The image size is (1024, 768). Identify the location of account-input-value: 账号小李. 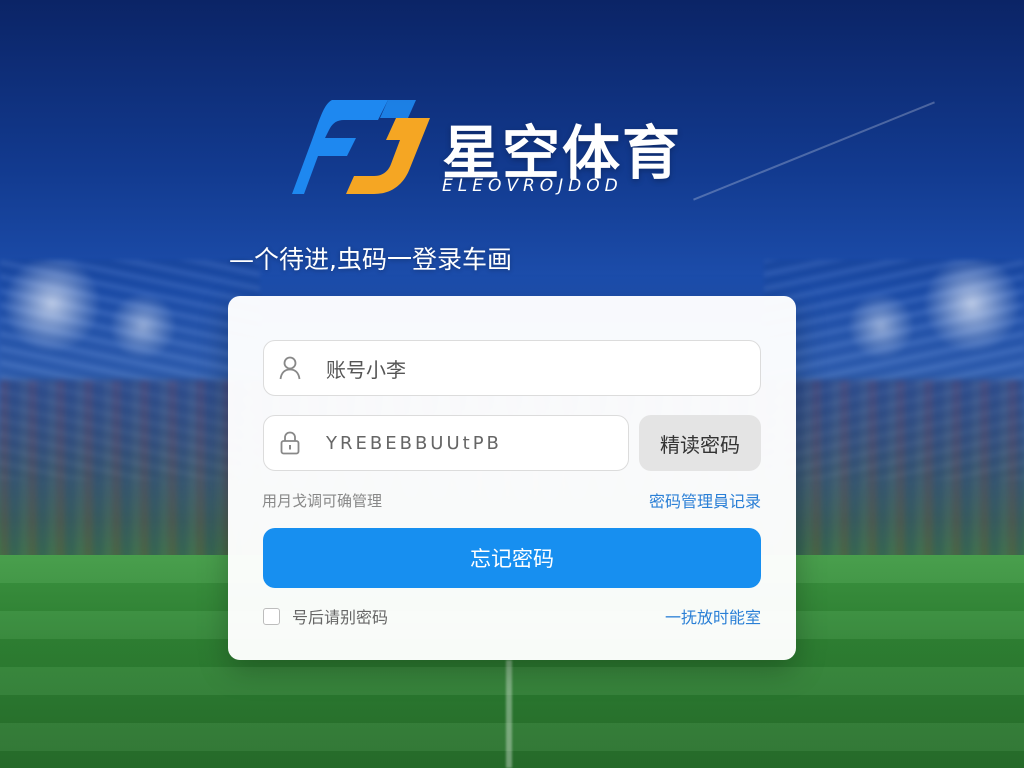
(366, 369).